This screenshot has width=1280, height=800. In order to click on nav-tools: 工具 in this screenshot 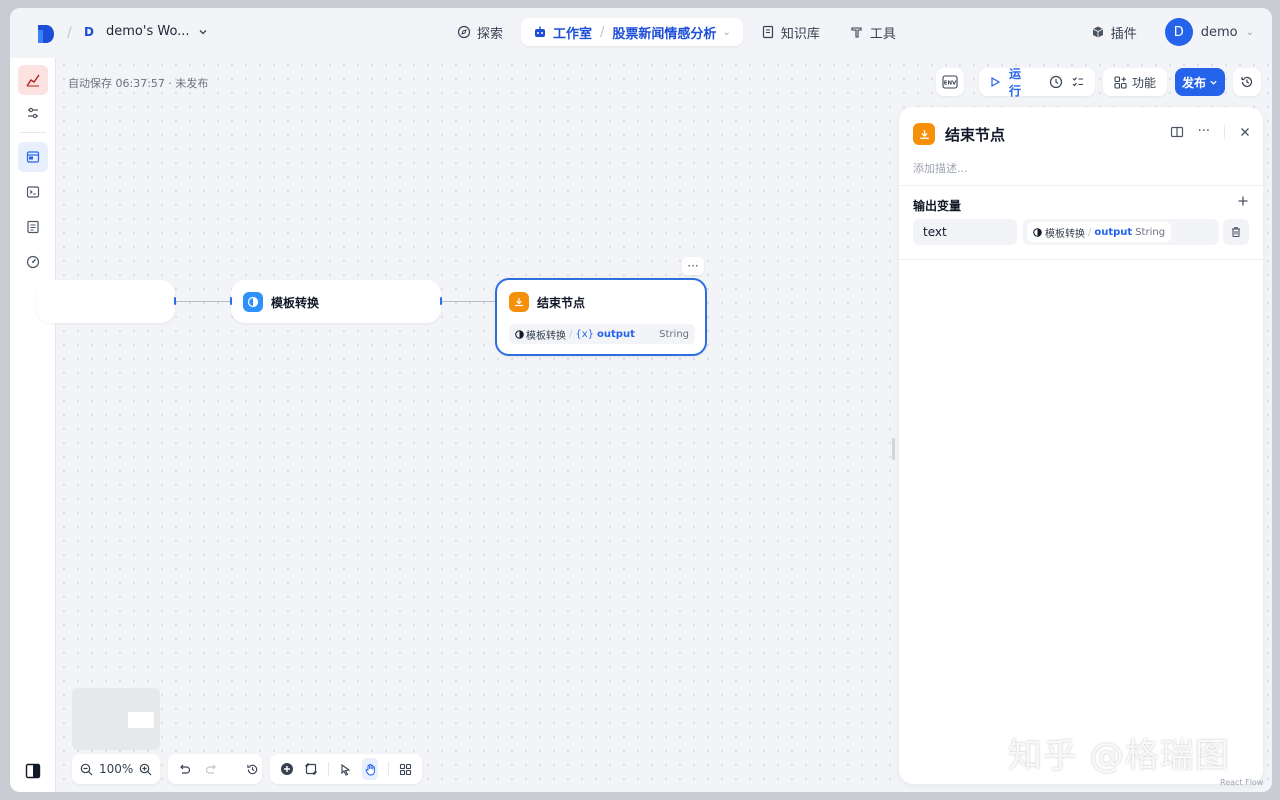, I will do `click(873, 32)`.